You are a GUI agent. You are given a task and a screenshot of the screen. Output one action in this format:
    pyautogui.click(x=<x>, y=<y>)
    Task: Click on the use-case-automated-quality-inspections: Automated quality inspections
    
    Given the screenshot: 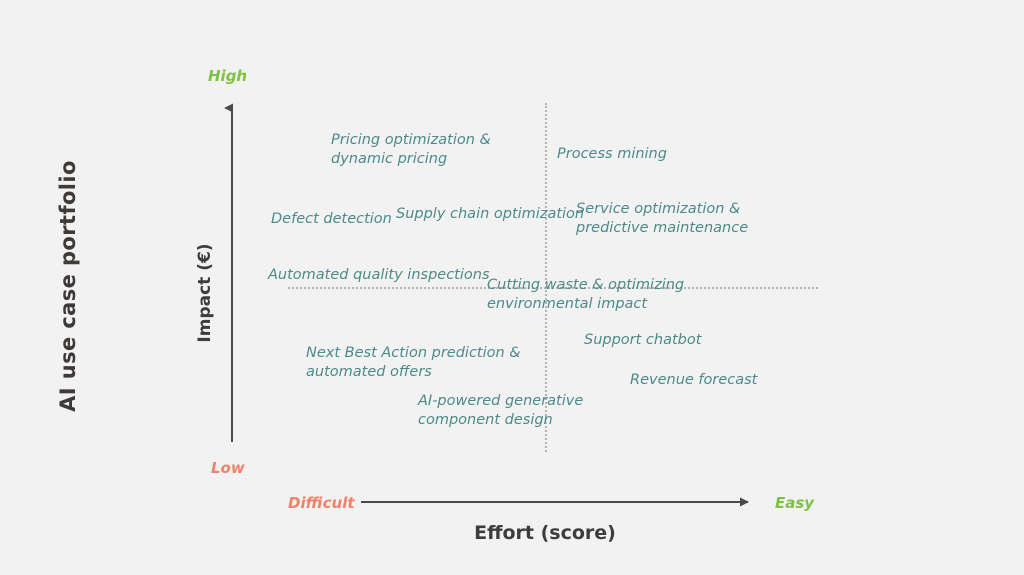 What is the action you would take?
    pyautogui.click(x=379, y=275)
    